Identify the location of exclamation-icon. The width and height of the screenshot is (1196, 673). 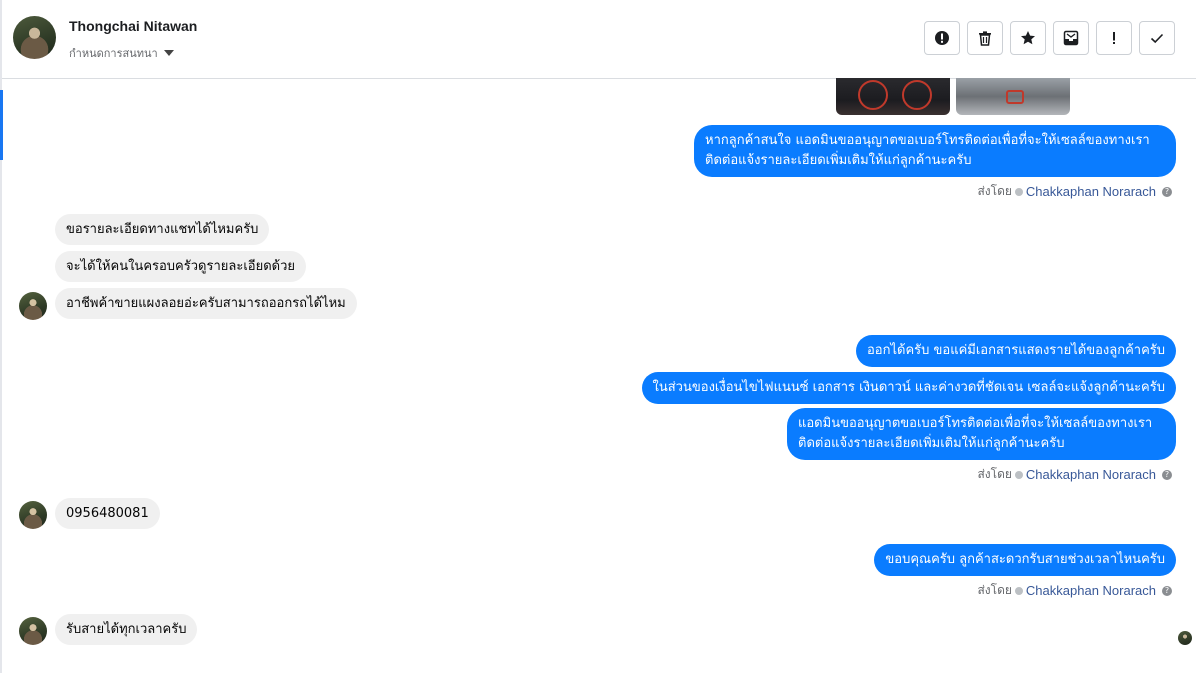
(1114, 38).